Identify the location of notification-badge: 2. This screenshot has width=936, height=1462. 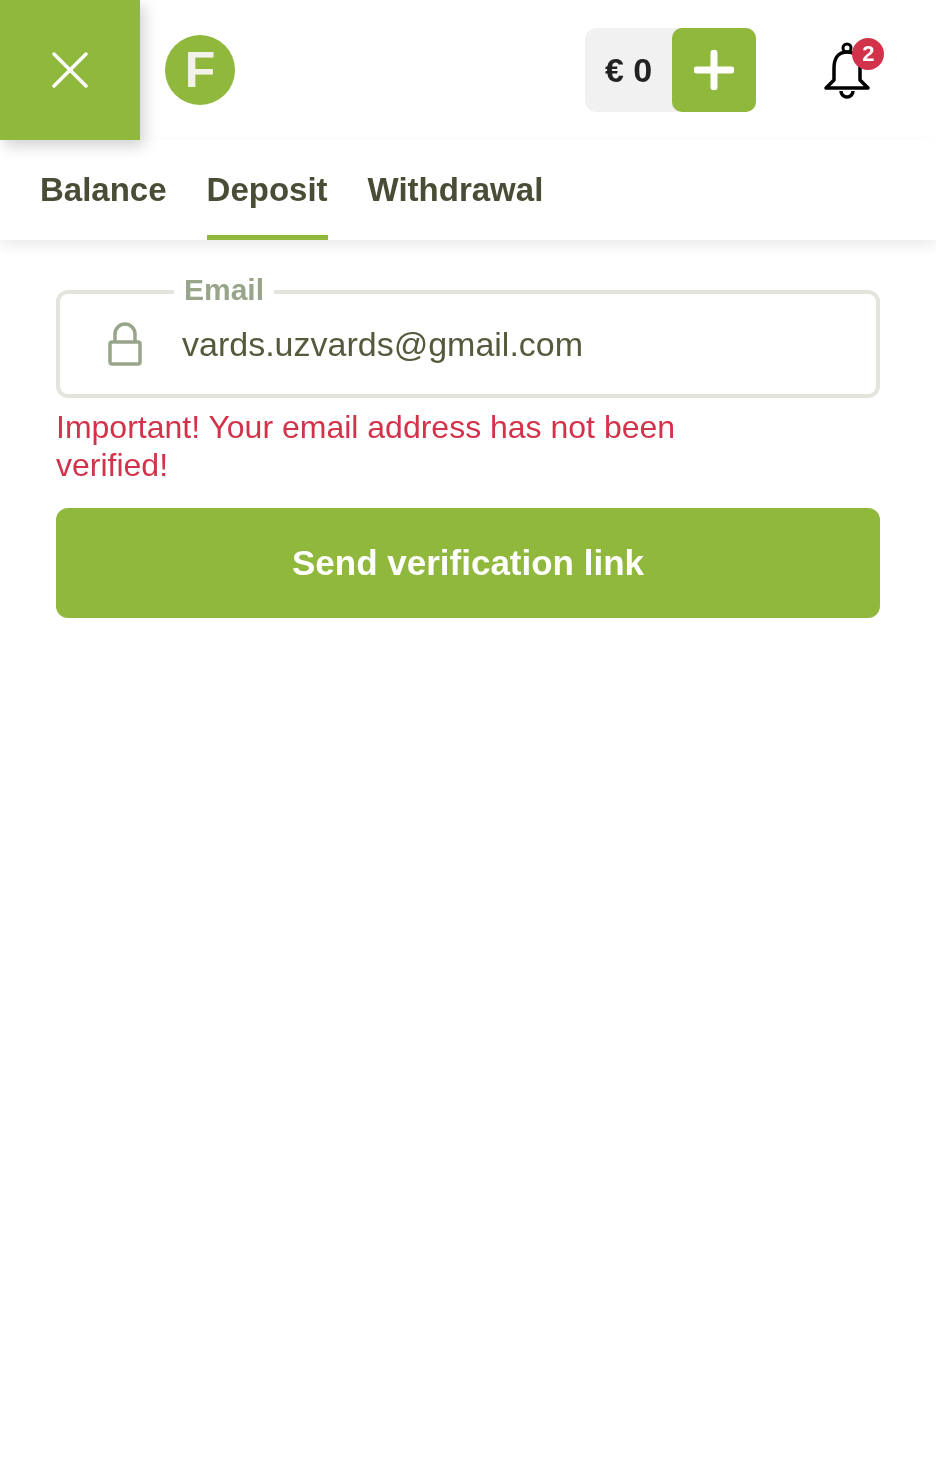
(868, 54).